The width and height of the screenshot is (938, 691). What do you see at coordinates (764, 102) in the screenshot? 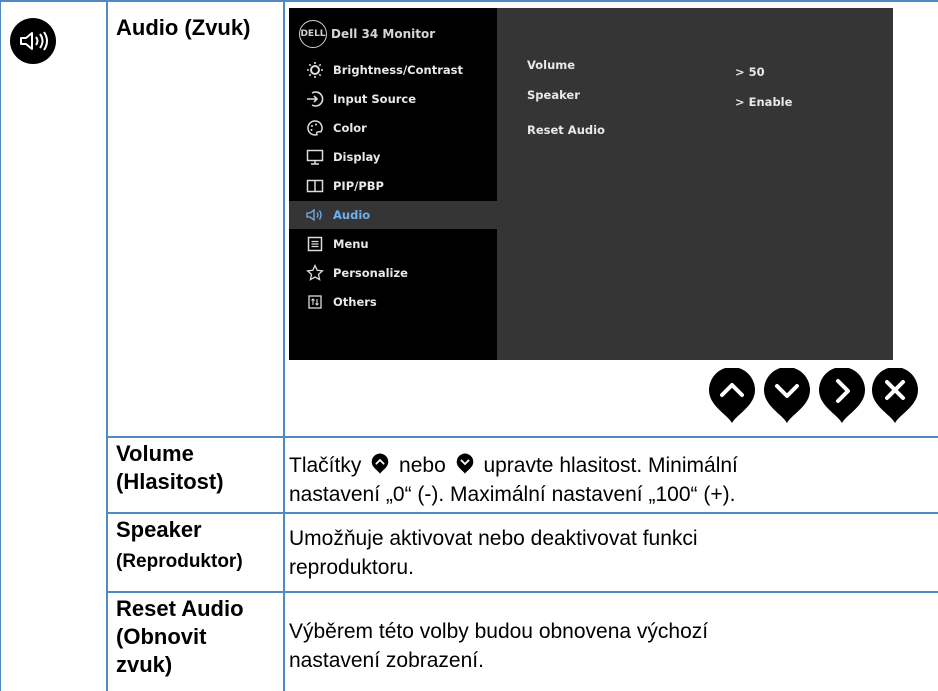
I see `osd-option-speaker-value: > Enable` at bounding box center [764, 102].